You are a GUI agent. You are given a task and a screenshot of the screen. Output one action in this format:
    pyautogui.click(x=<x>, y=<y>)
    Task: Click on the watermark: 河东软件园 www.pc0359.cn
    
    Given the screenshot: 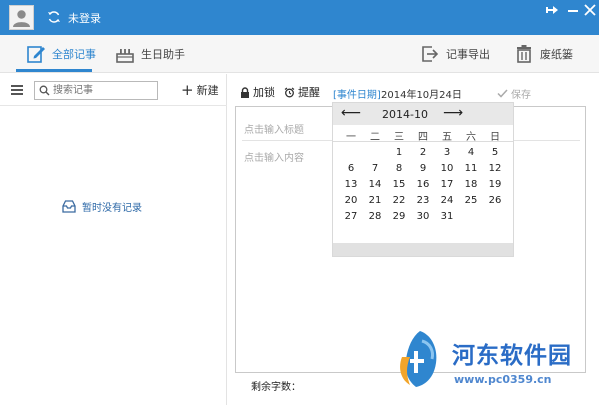 What is the action you would take?
    pyautogui.click(x=494, y=362)
    